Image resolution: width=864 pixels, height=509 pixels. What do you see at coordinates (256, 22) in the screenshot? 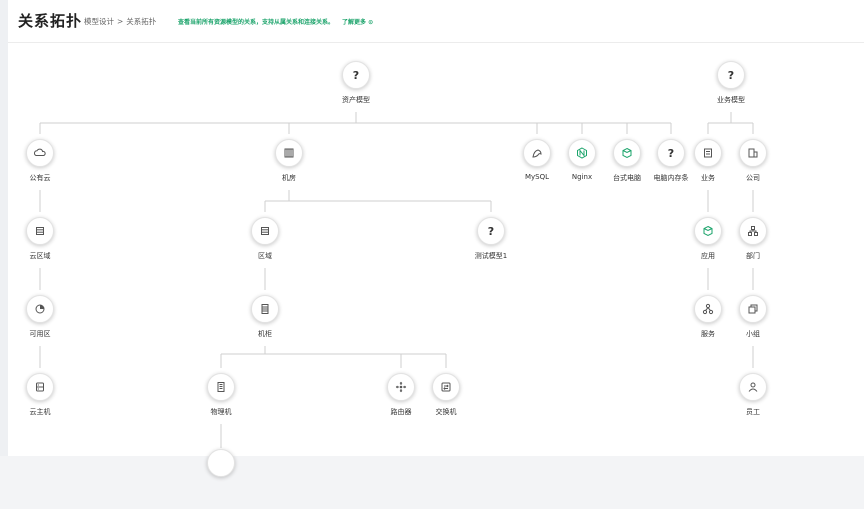
I see `hint-text: 查看当前所有资源模型的关系，支持从属关系和连接关系。` at bounding box center [256, 22].